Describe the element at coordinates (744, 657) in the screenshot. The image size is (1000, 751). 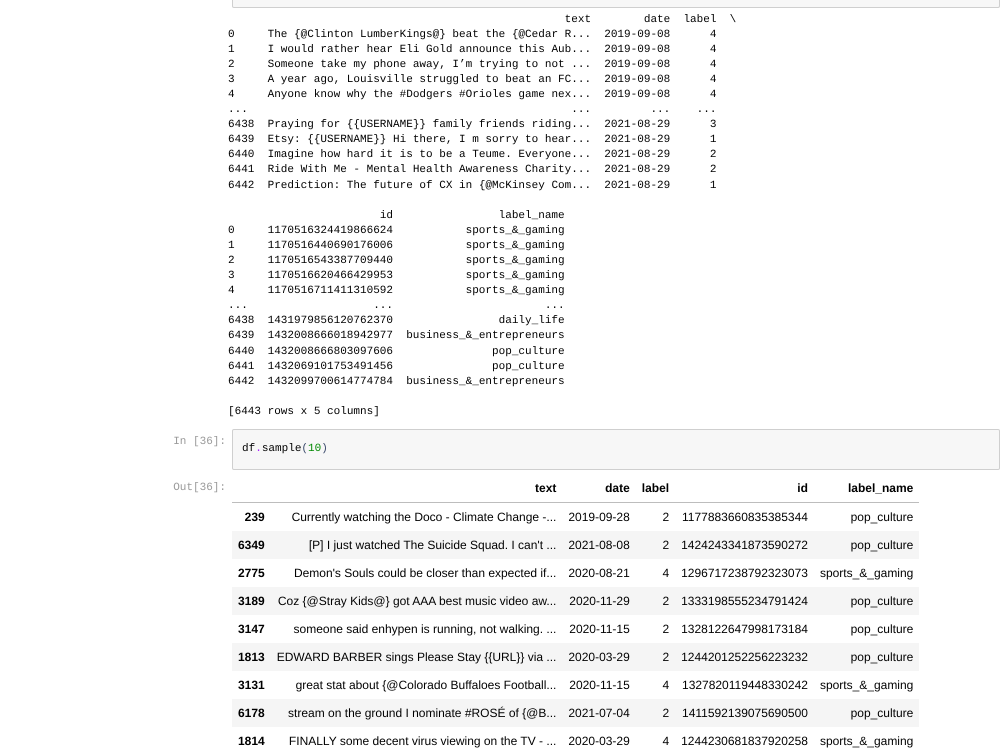
I see `table-cell: 1244201252256223232` at that location.